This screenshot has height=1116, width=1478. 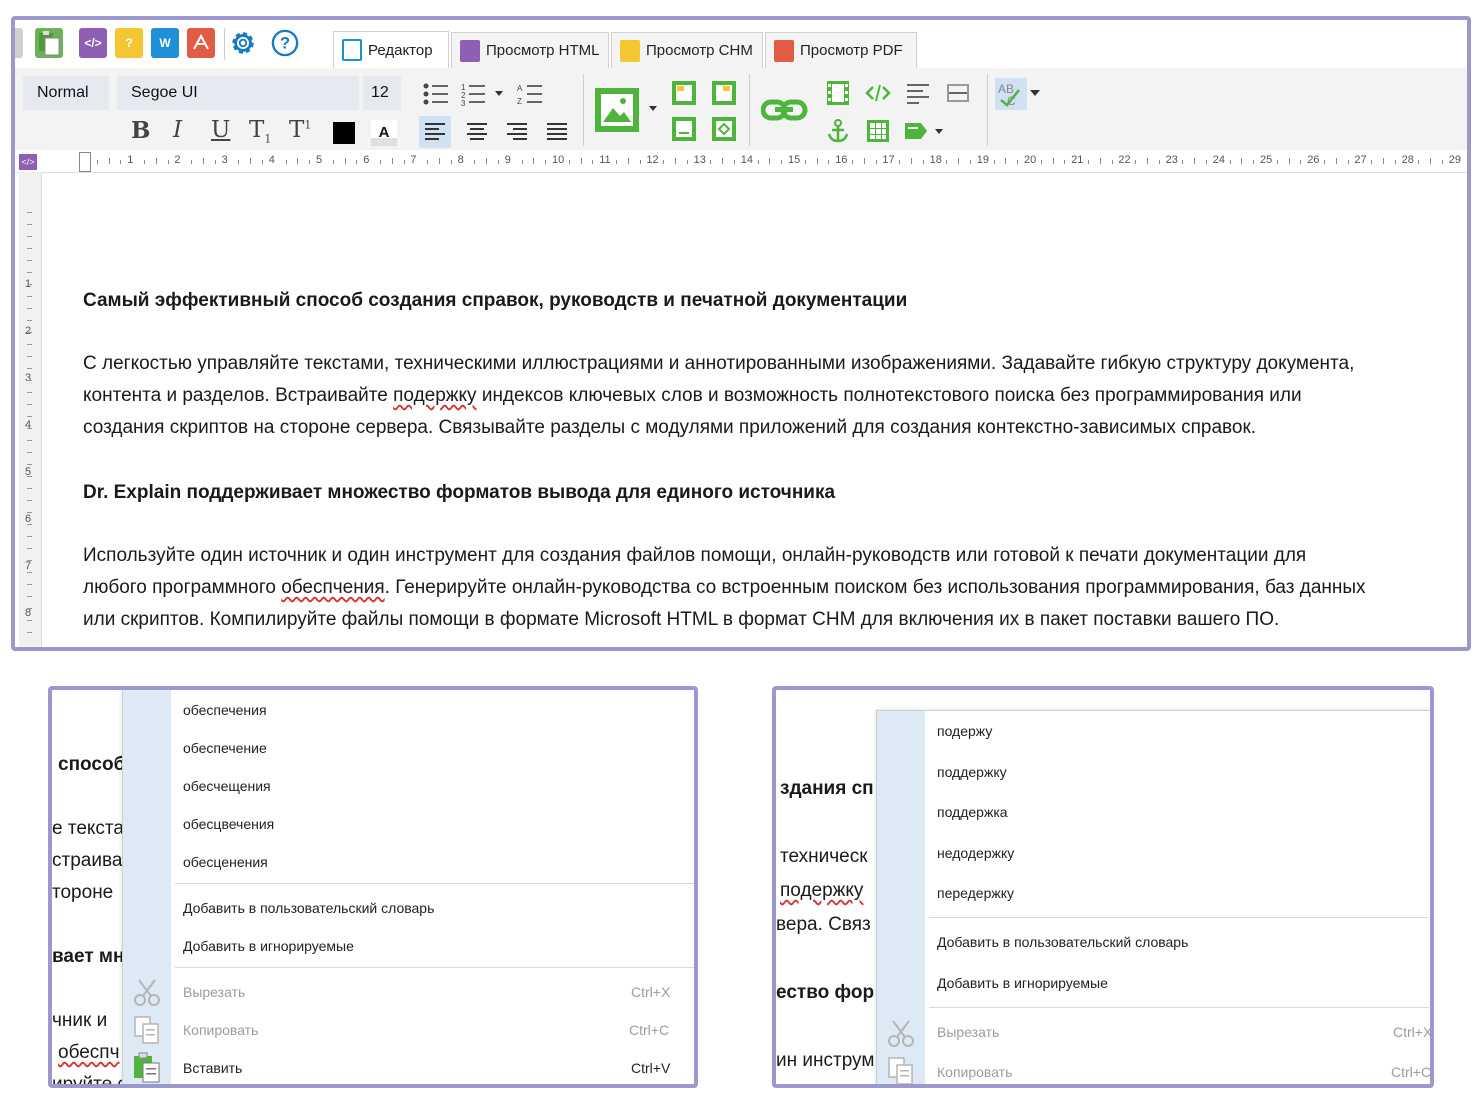 I want to click on suggestion-item: недодержку, so click(x=975, y=853).